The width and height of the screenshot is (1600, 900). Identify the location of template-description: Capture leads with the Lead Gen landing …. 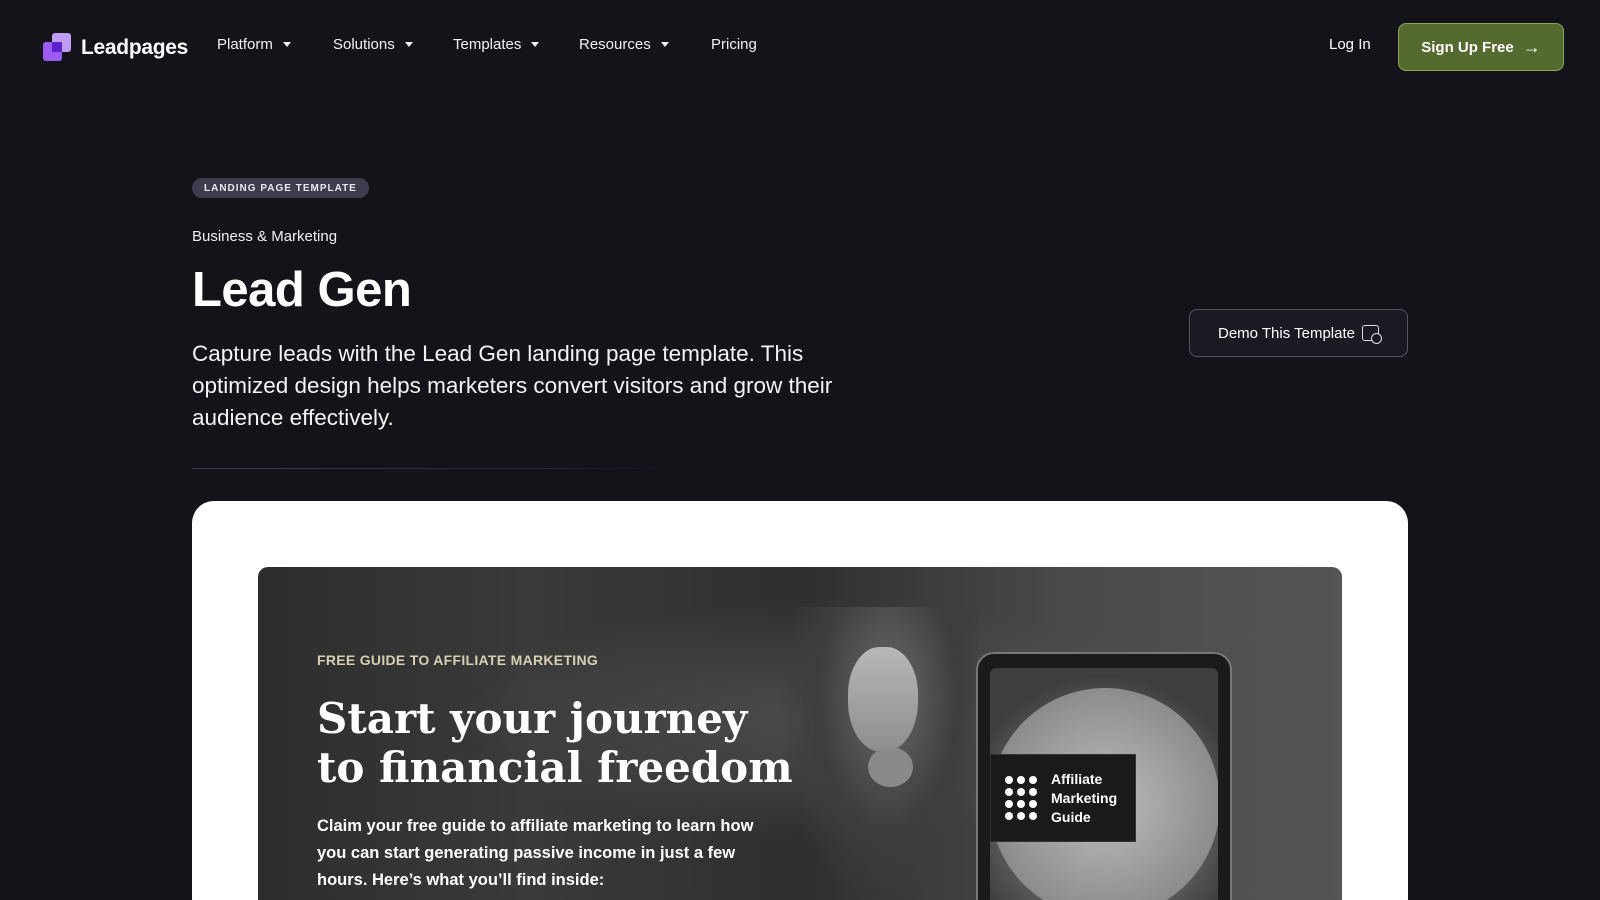
(512, 385).